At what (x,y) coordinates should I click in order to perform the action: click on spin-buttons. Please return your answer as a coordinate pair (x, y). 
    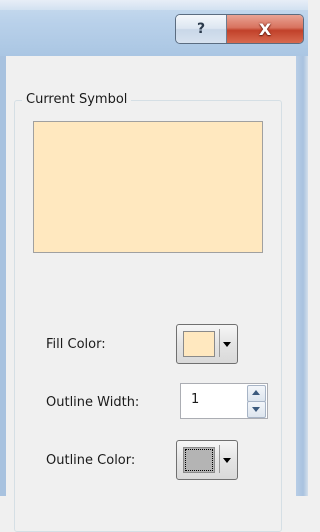
    Looking at the image, I should click on (256, 401).